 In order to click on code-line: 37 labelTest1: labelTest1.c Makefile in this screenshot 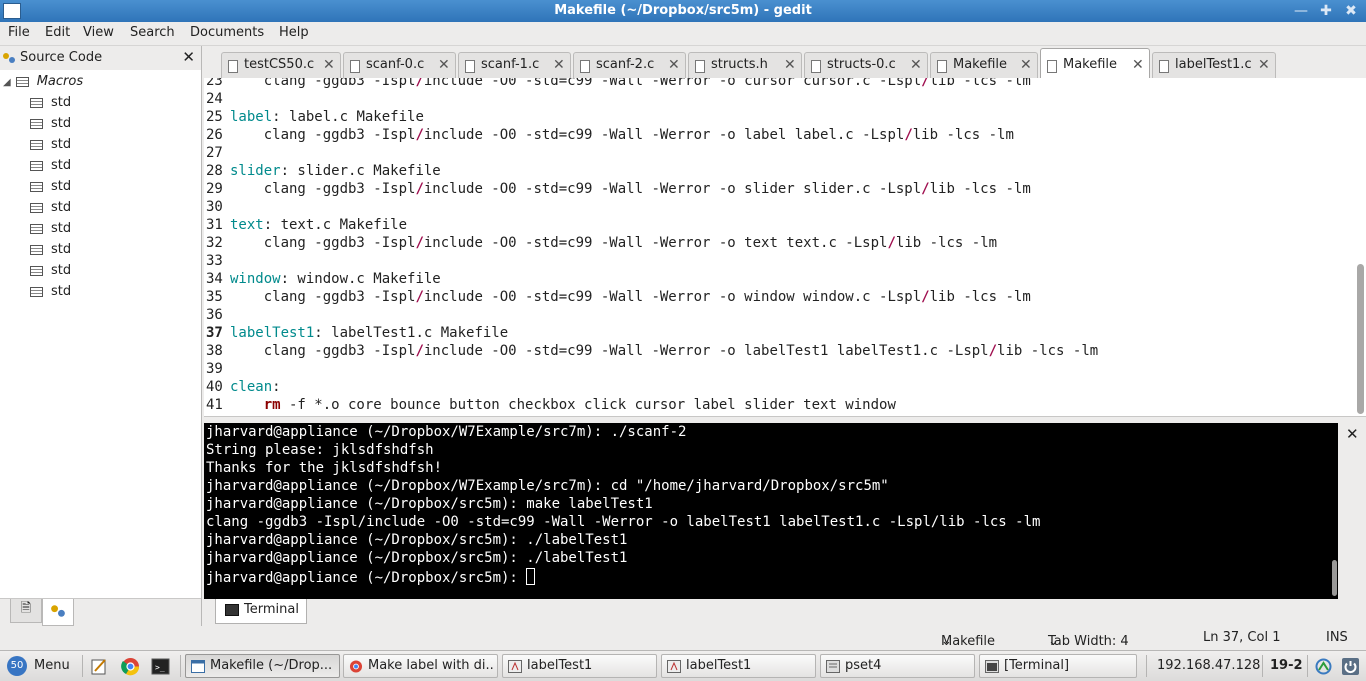, I will do `click(356, 334)`.